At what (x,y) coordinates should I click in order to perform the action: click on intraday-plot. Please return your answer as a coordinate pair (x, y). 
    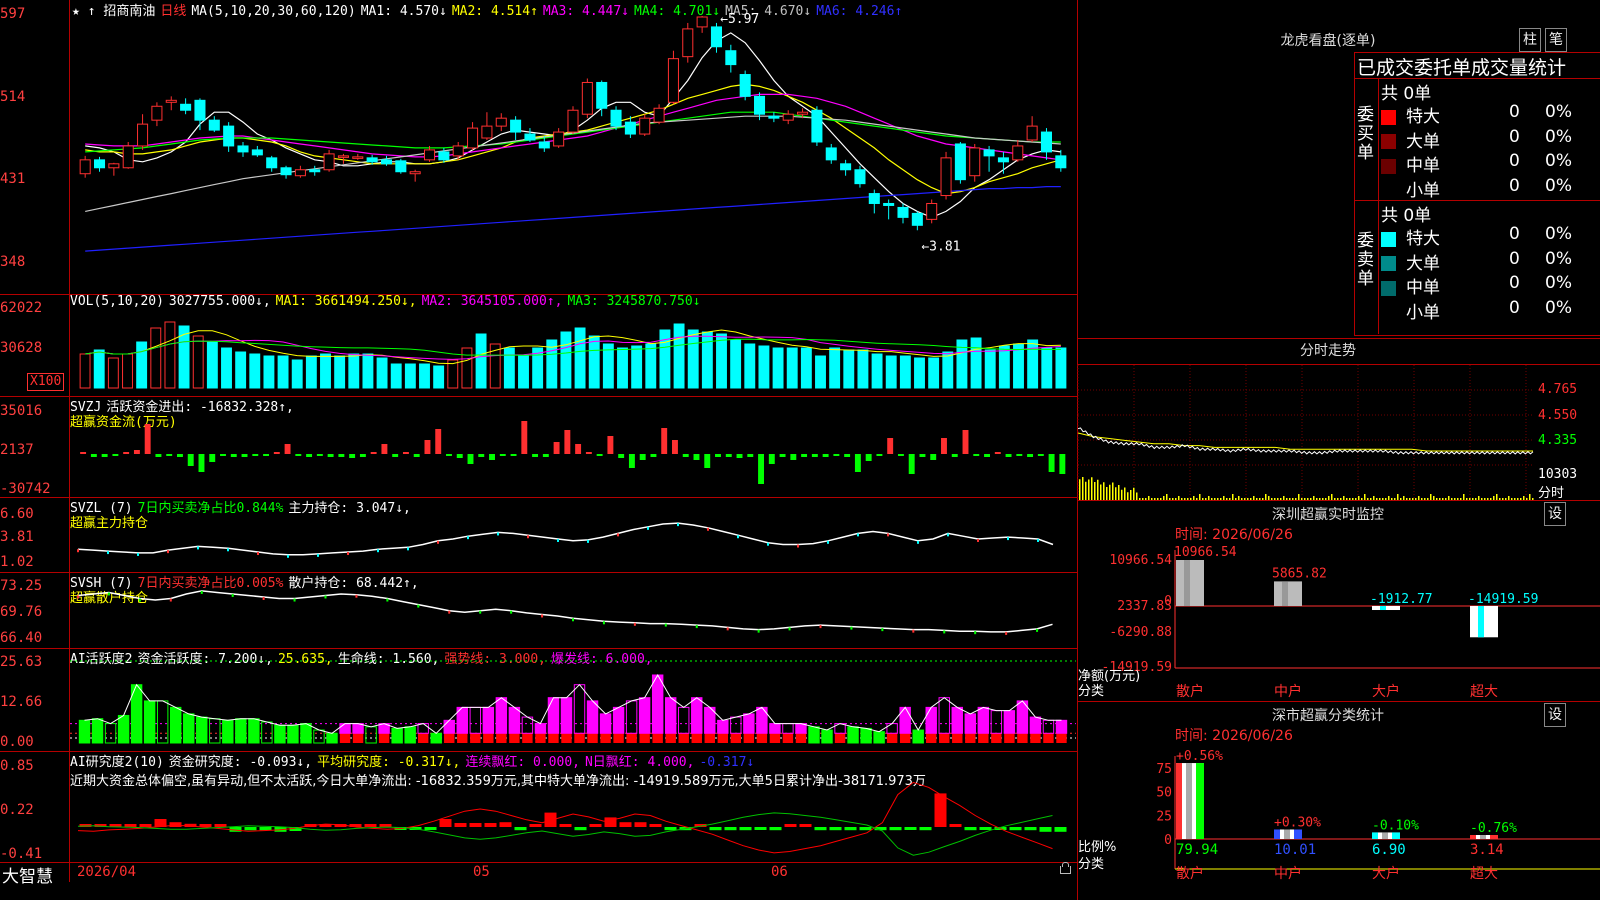
    Looking at the image, I should click on (1305, 432).